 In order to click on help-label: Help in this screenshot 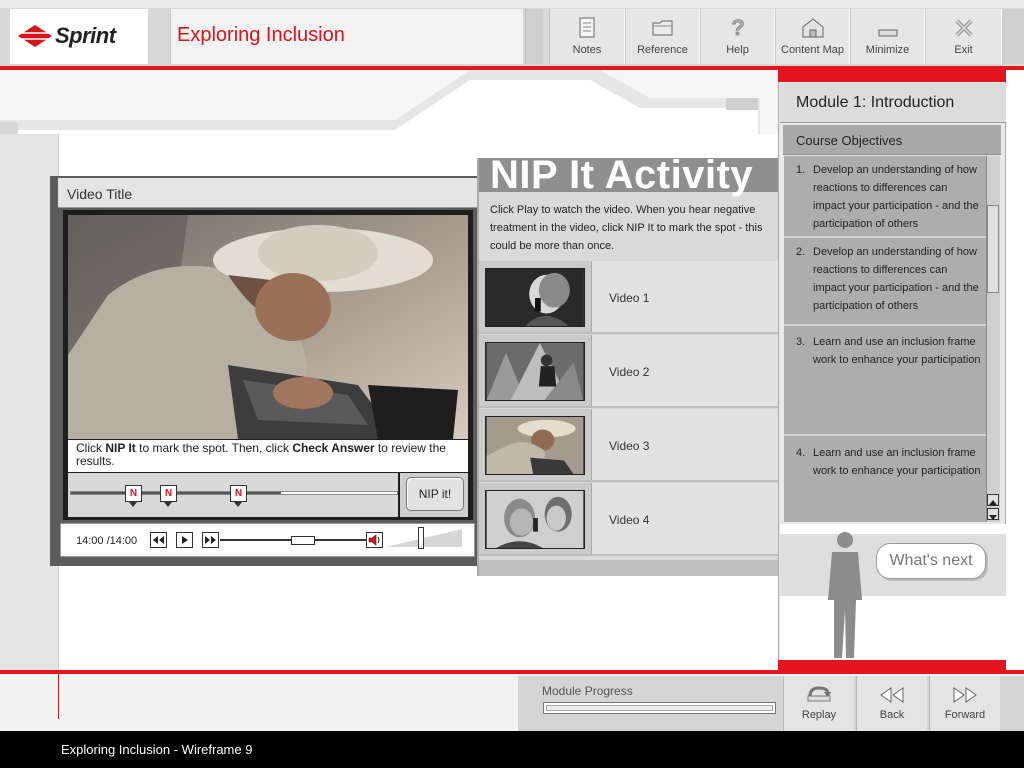, I will do `click(737, 50)`.